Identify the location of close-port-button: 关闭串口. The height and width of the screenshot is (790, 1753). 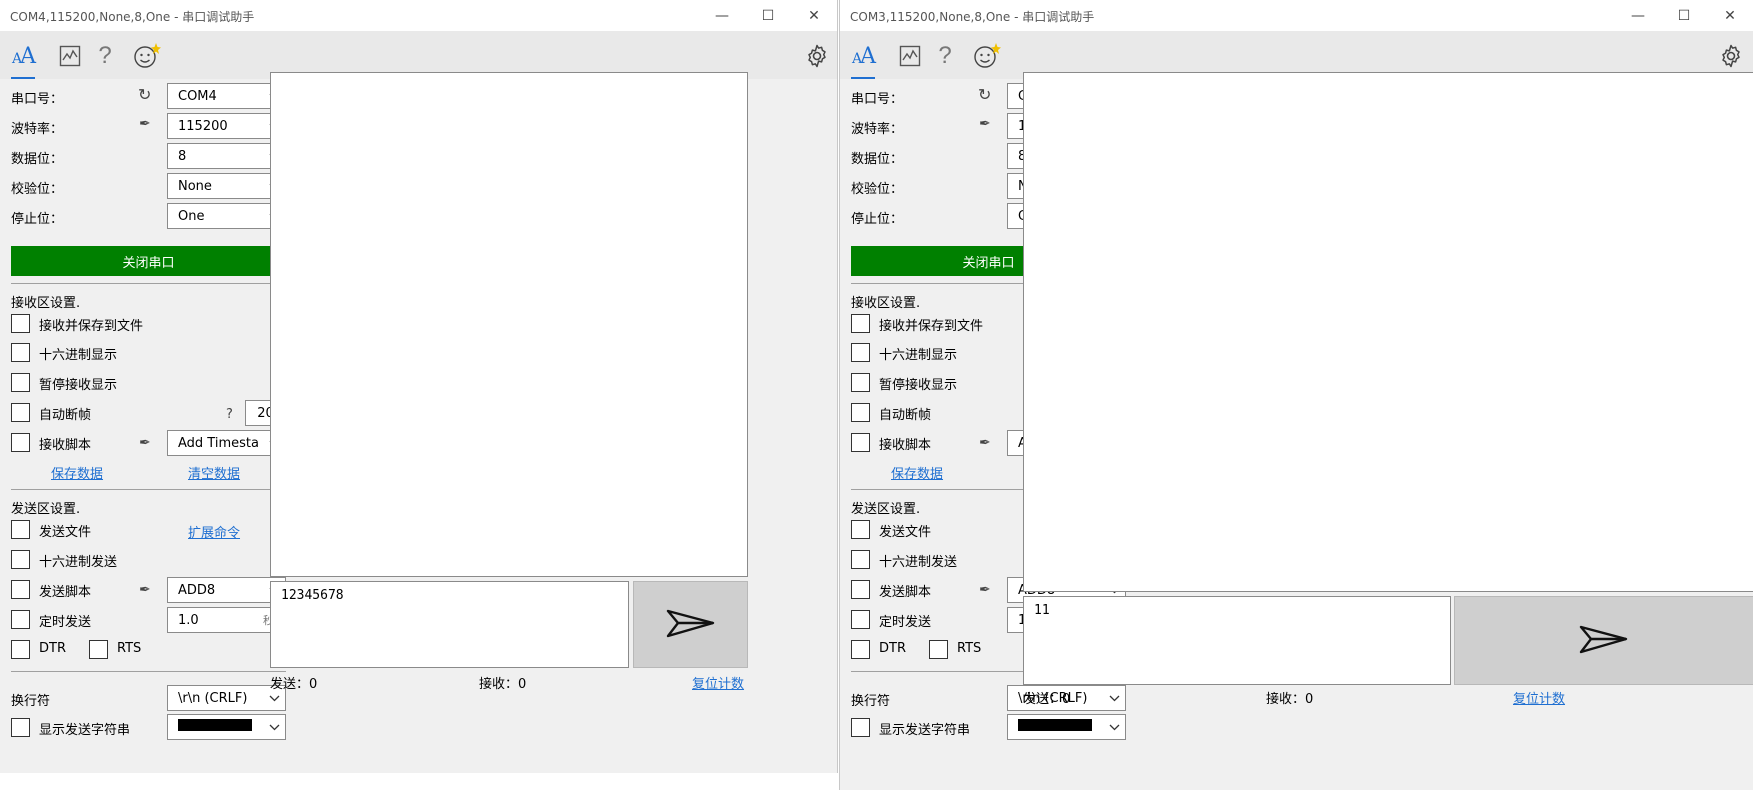
(148, 261).